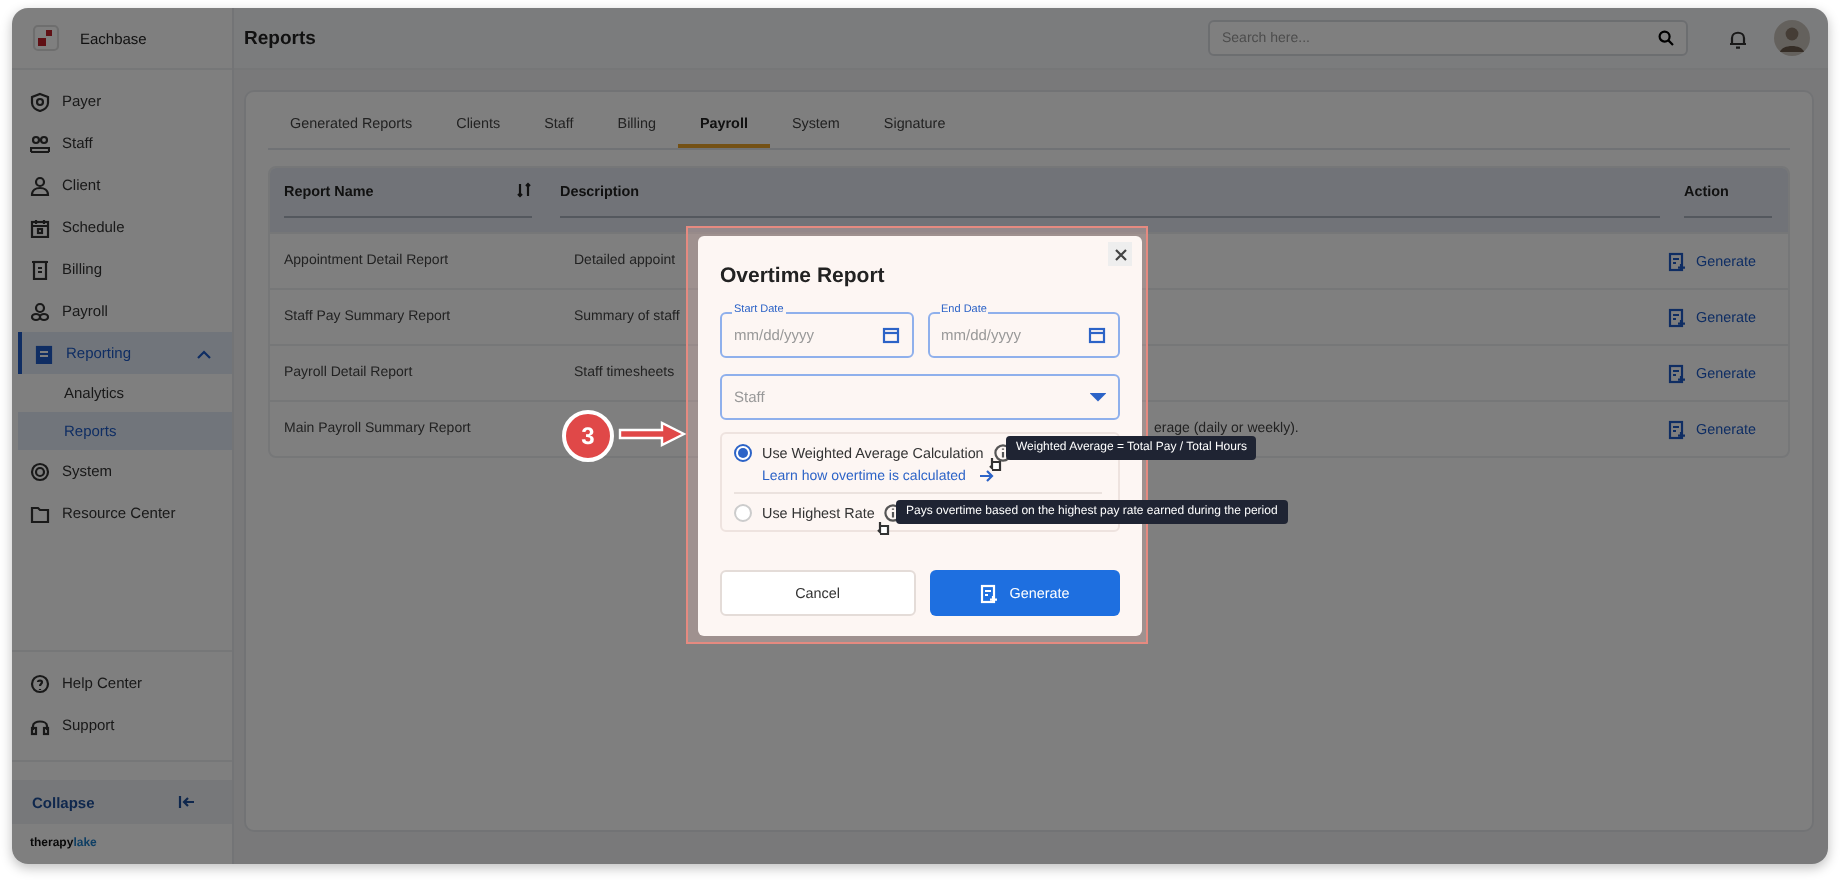  I want to click on bell-icon, so click(1738, 38).